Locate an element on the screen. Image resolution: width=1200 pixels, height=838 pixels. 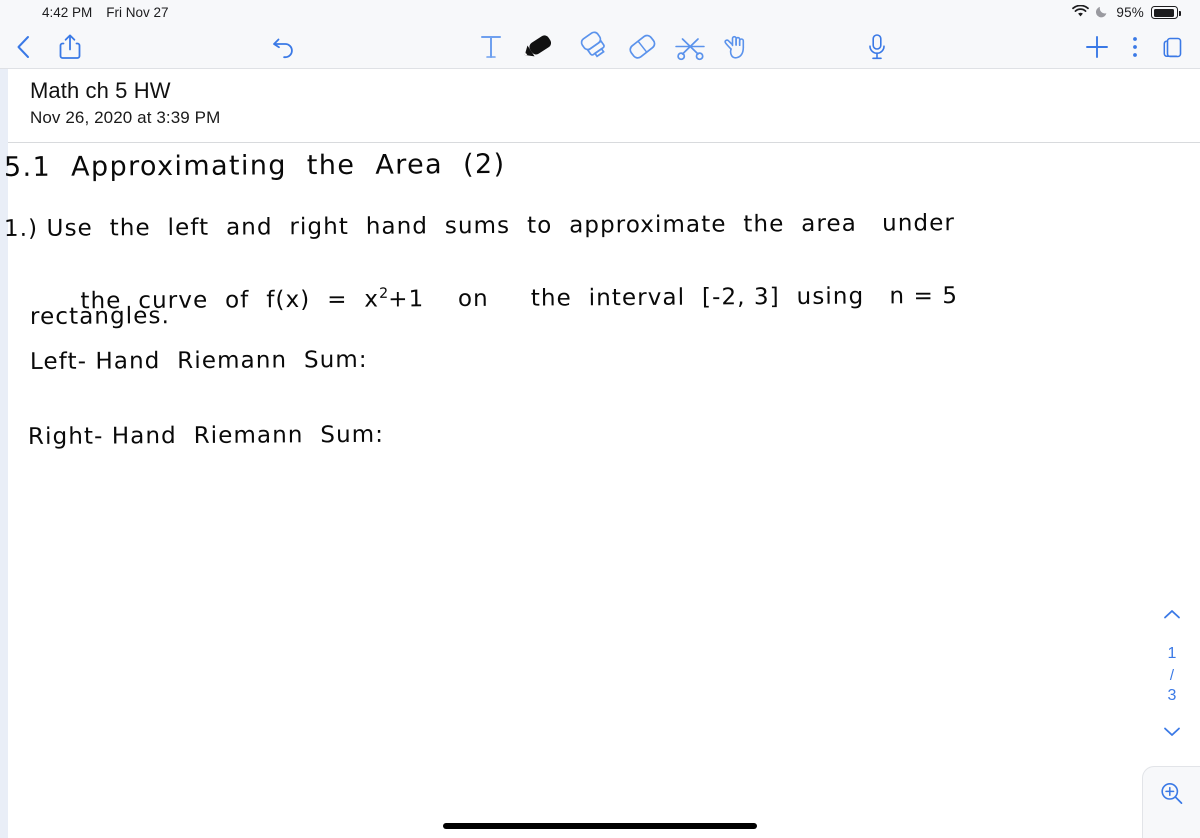
pen-tool is located at coordinates (538, 47).